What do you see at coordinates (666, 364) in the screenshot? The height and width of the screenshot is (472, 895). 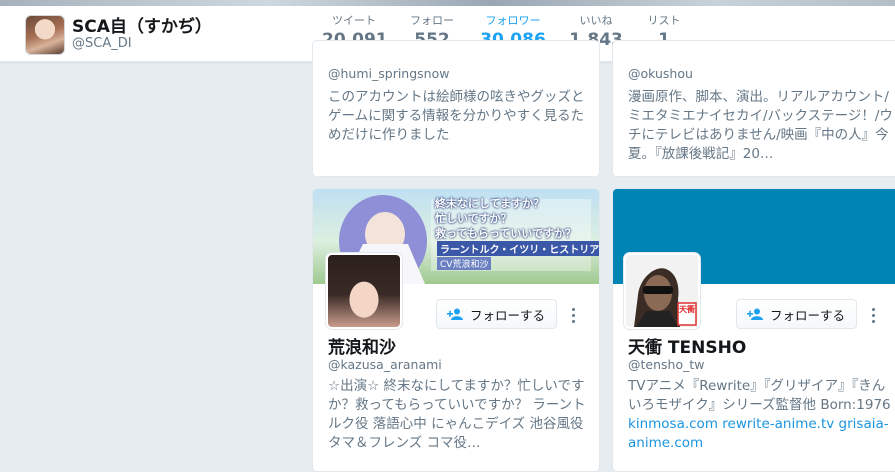 I see `user-handle: @tensho_tw` at bounding box center [666, 364].